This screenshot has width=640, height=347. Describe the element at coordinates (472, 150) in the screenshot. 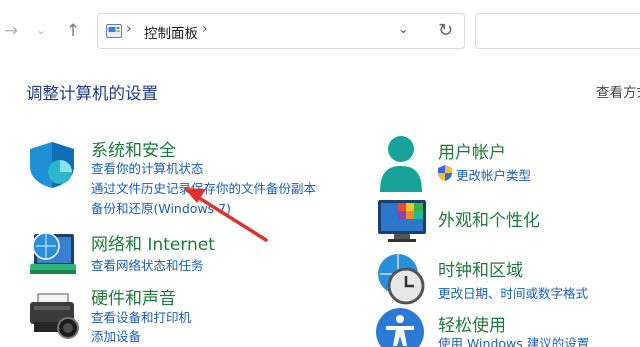

I see `category-user-accounts: 用户帐户` at that location.